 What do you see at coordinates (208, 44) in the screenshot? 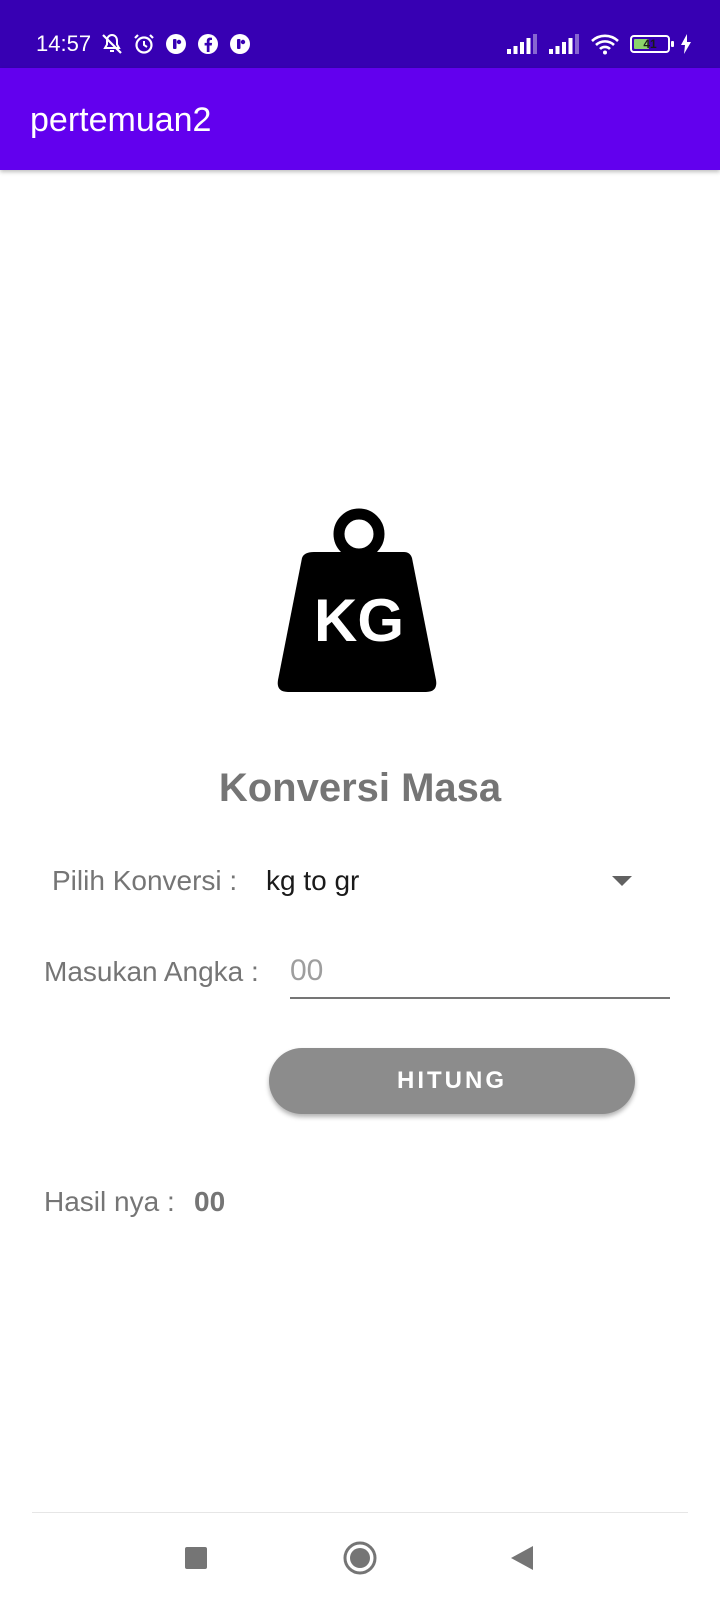
I see `facebook-icon` at bounding box center [208, 44].